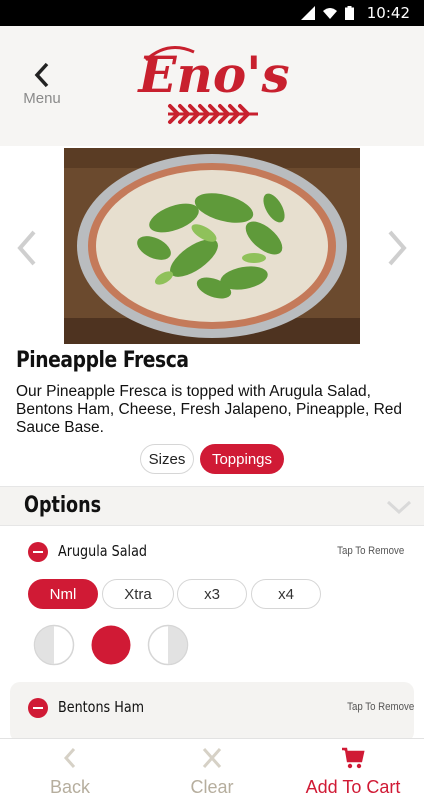 Image resolution: width=424 pixels, height=800 pixels. What do you see at coordinates (212, 552) in the screenshot?
I see `topping-row: Arugula Salad Tap To Remove` at bounding box center [212, 552].